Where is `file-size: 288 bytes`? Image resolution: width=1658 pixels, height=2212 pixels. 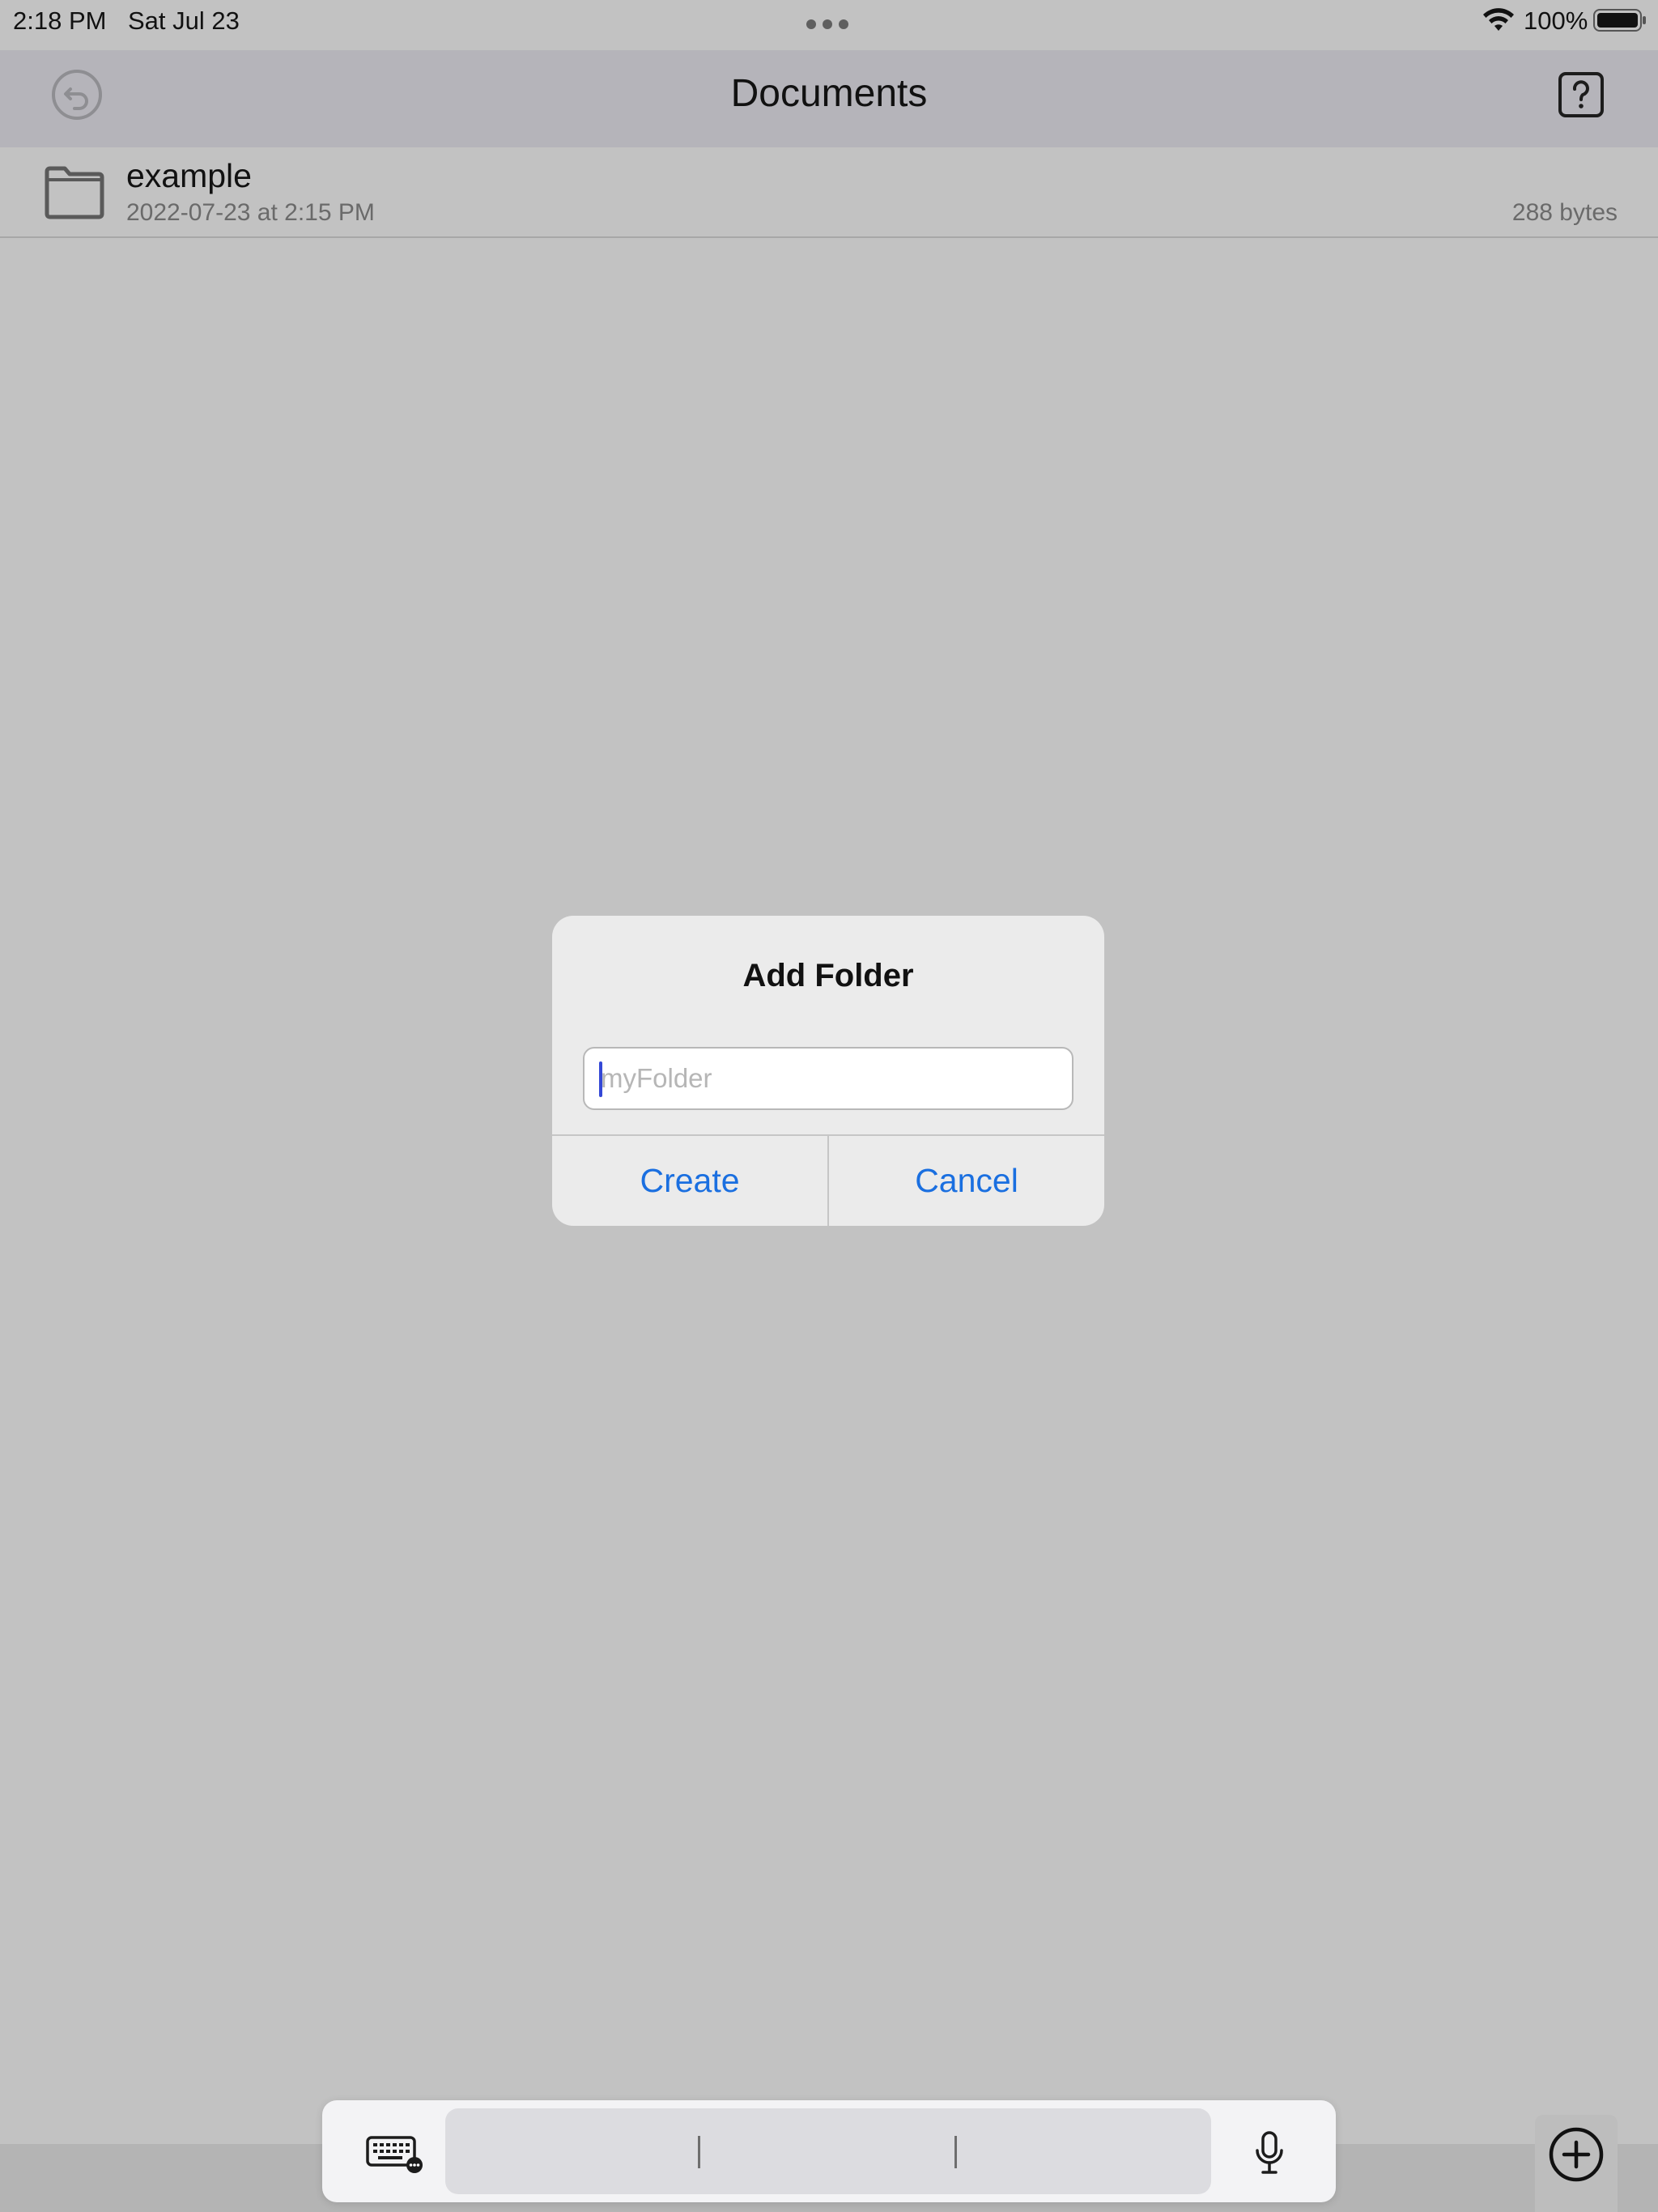 file-size: 288 bytes is located at coordinates (1564, 213).